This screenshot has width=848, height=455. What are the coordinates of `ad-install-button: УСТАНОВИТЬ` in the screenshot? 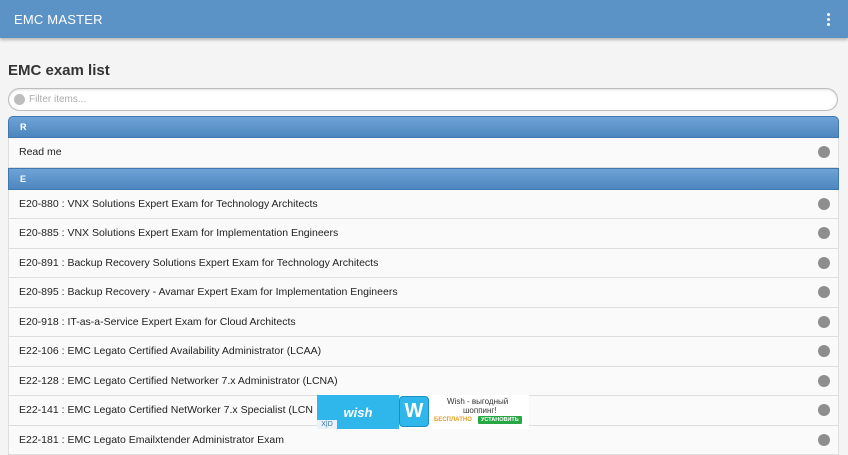 It's located at (500, 420).